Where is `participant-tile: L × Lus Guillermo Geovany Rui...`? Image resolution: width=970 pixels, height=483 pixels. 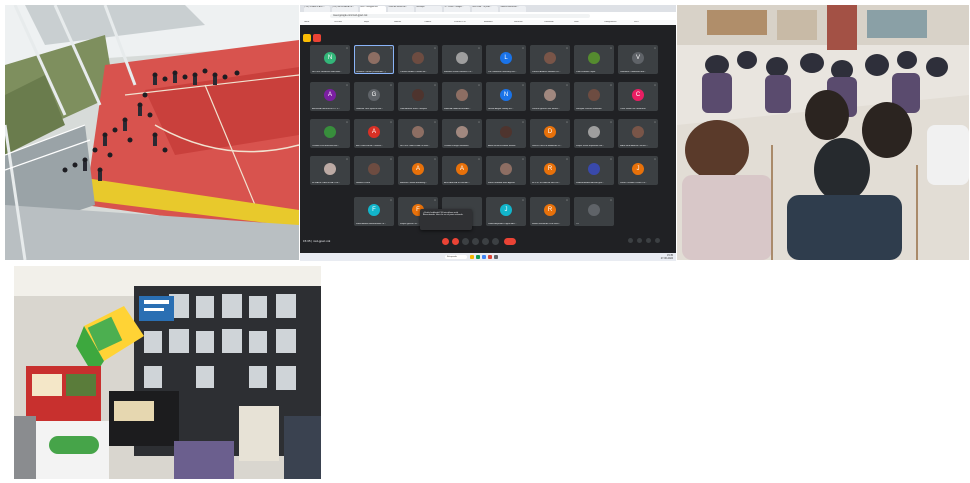 participant-tile: L × Lus Guillermo Geovany Rui... is located at coordinates (506, 59).